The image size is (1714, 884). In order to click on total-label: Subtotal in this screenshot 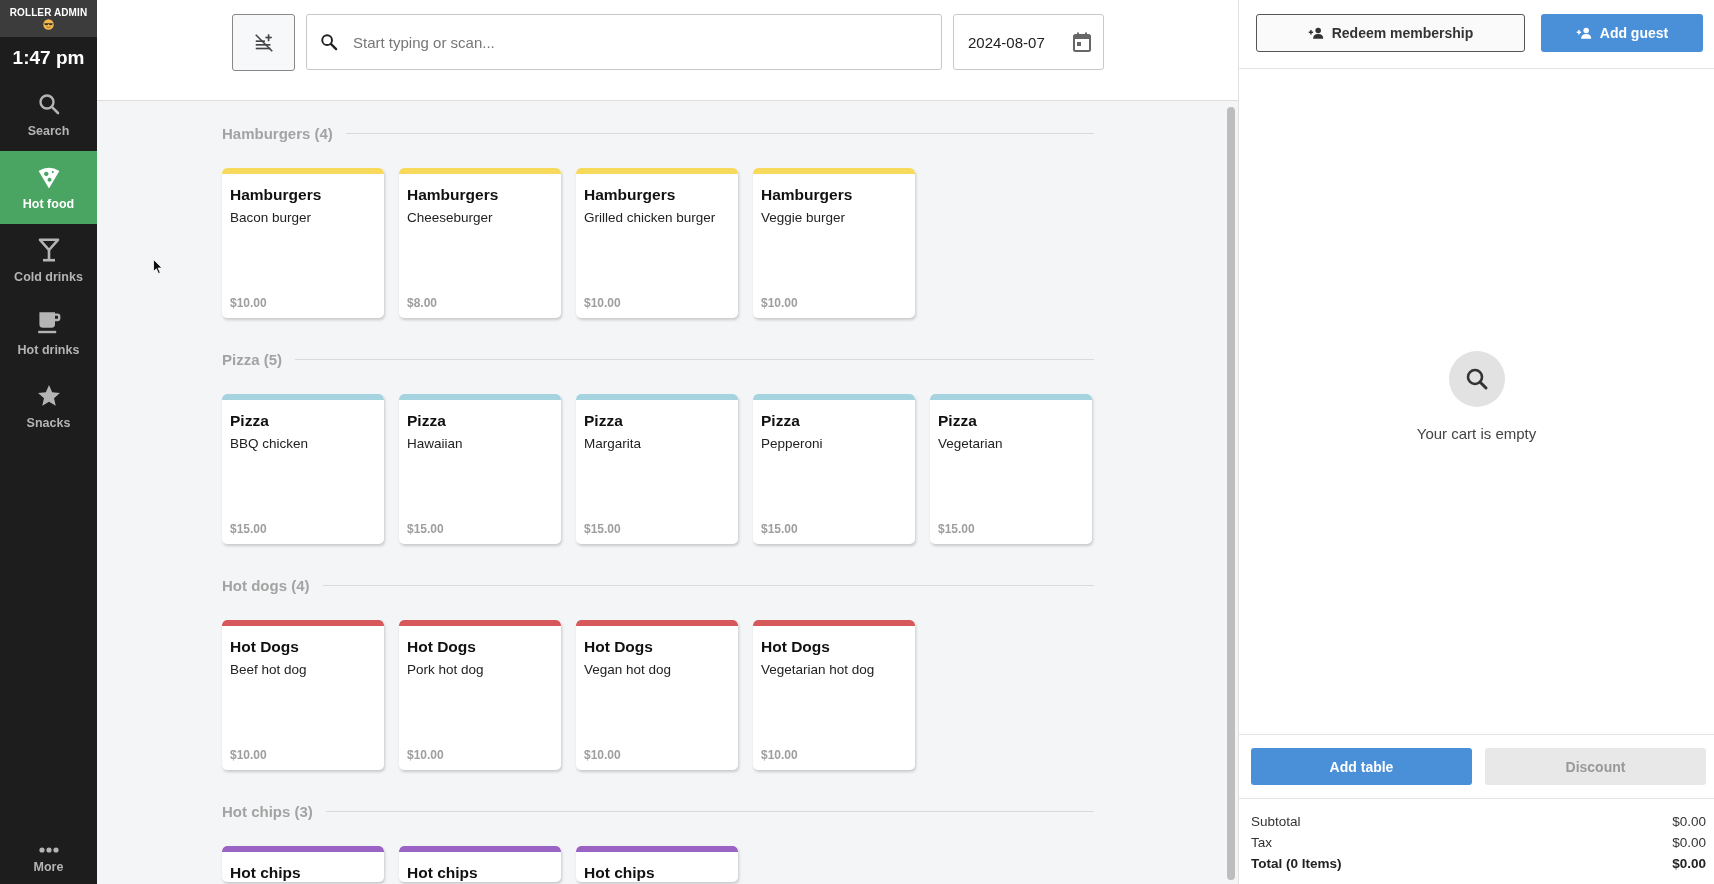, I will do `click(1276, 821)`.